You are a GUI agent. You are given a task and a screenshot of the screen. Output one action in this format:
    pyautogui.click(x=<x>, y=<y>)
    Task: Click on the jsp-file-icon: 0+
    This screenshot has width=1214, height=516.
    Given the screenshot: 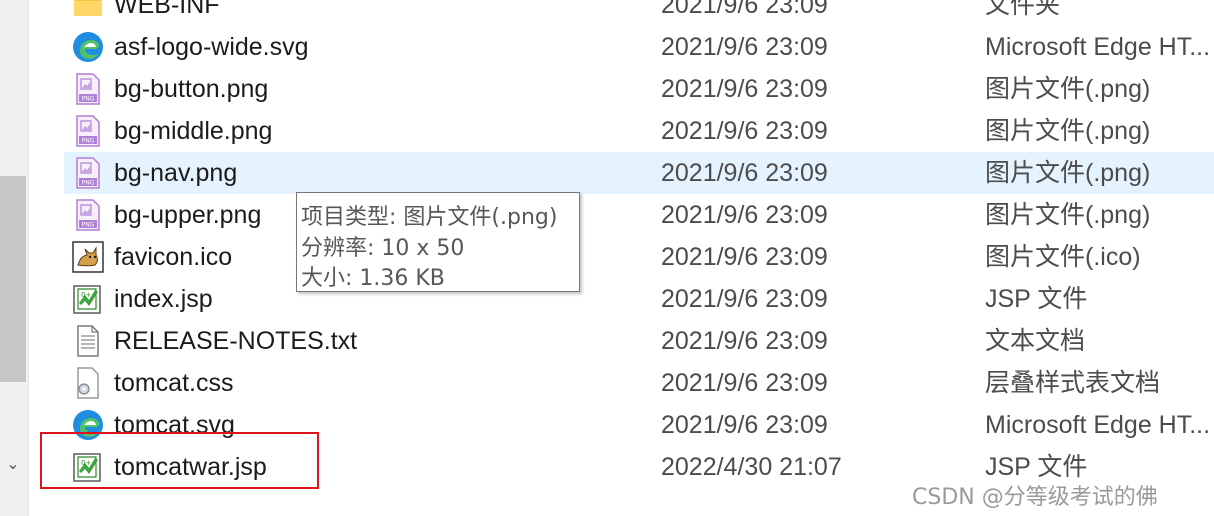 What is the action you would take?
    pyautogui.click(x=87, y=299)
    